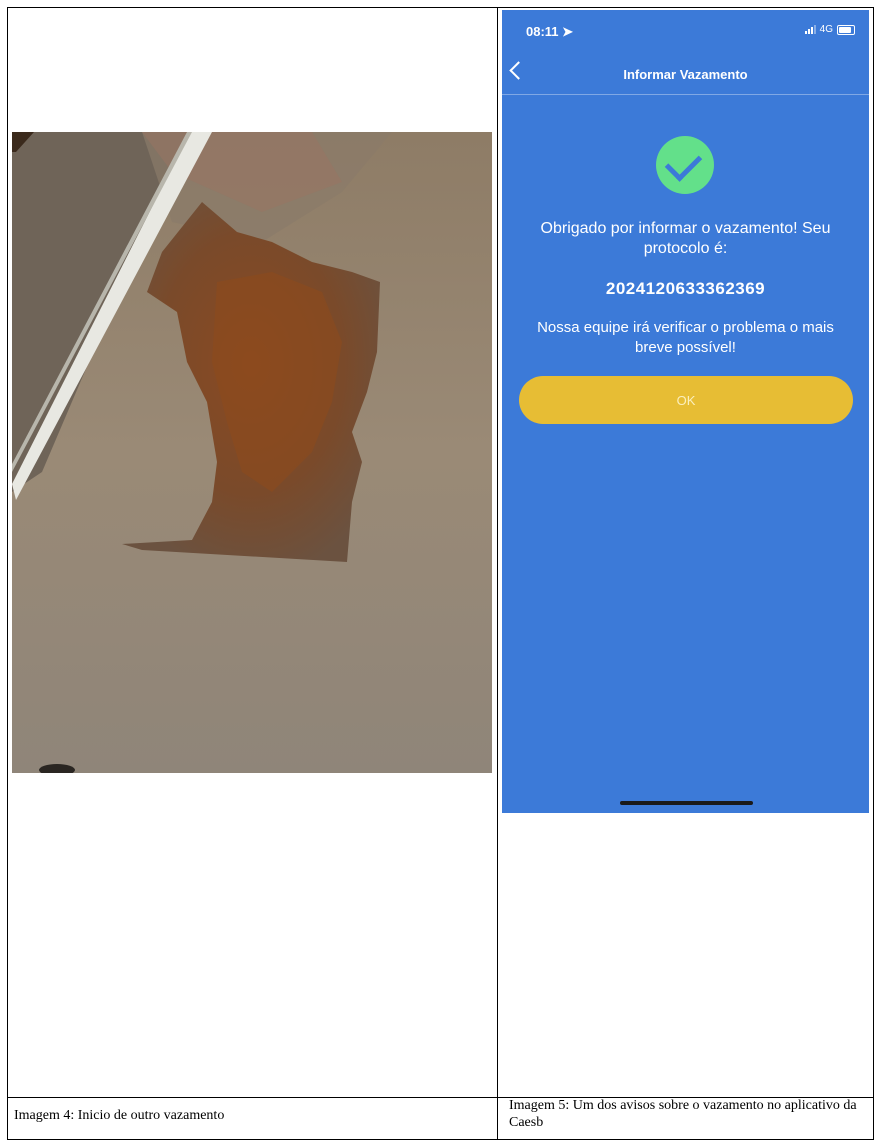 This screenshot has width=875, height=1141. What do you see at coordinates (685, 165) in the screenshot?
I see `success-check-icon` at bounding box center [685, 165].